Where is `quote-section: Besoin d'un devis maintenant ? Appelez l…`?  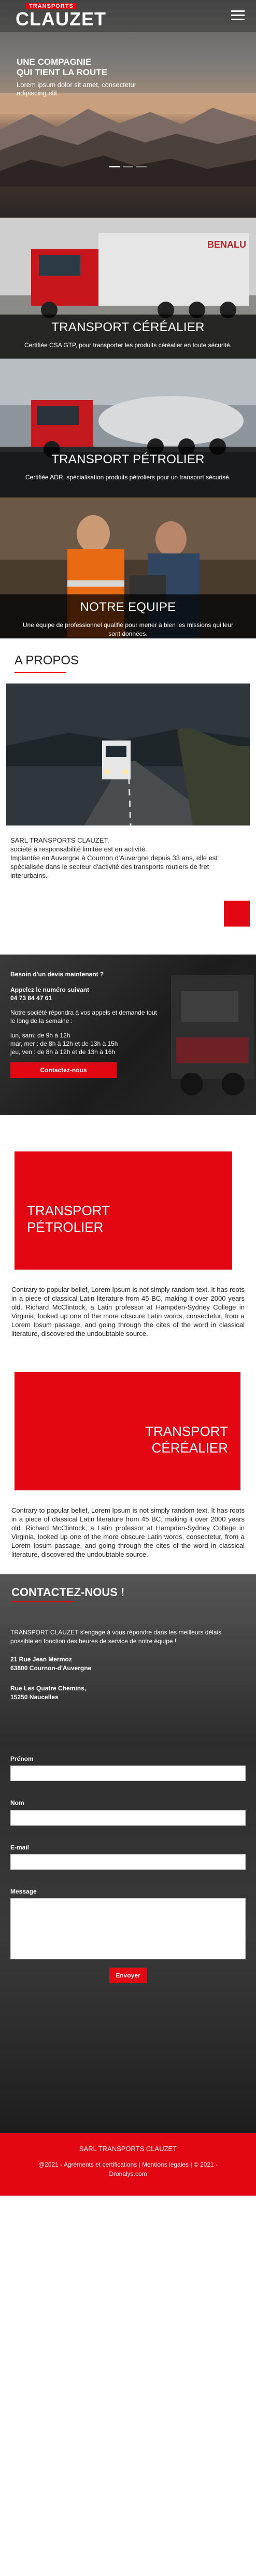 quote-section: Besoin d'un devis maintenant ? Appelez l… is located at coordinates (128, 1034).